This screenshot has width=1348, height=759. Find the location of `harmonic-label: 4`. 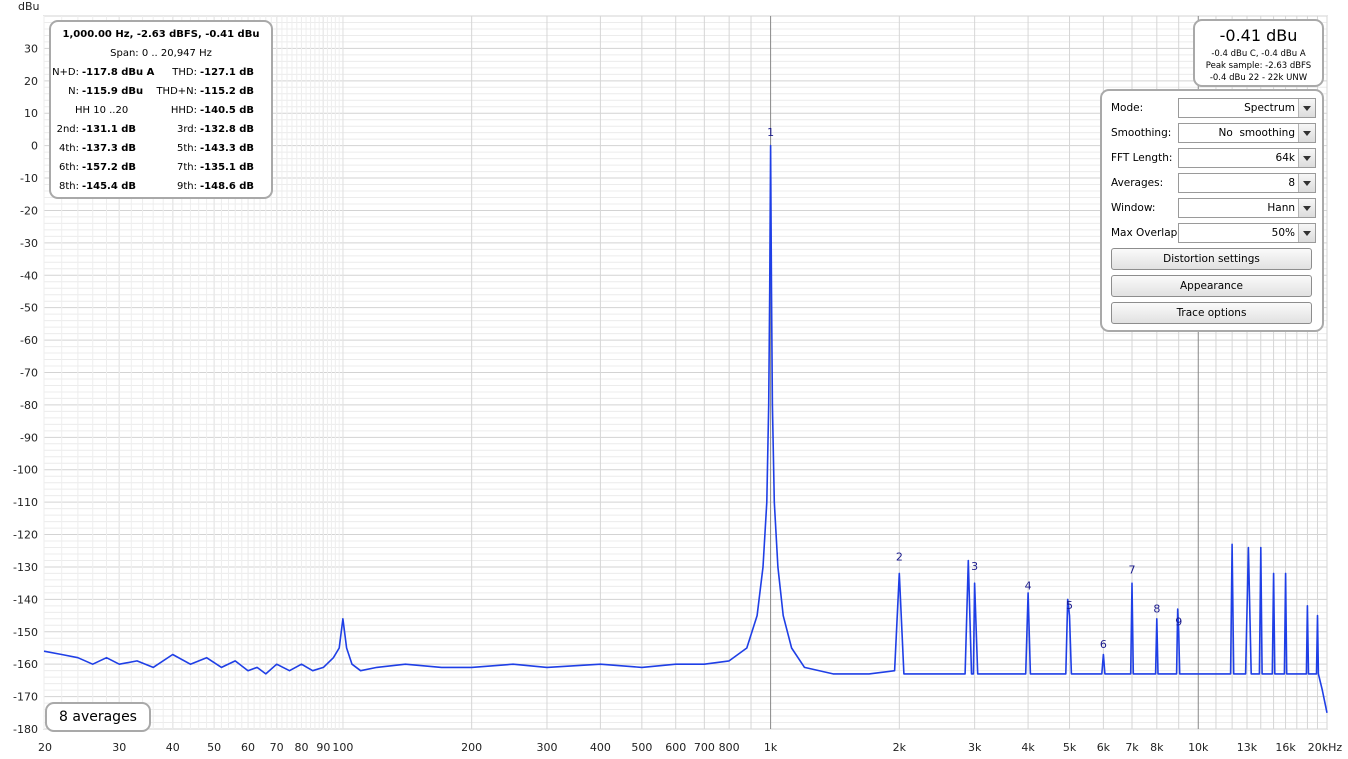

harmonic-label: 4 is located at coordinates (1028, 586).